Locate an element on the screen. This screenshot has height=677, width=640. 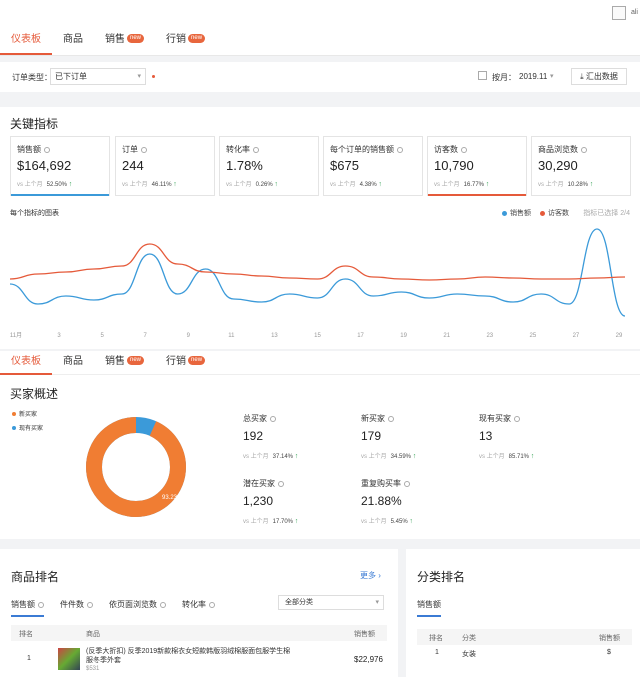
subtab-pageviews: 依页面浏览数 is located at coordinates (137, 608).